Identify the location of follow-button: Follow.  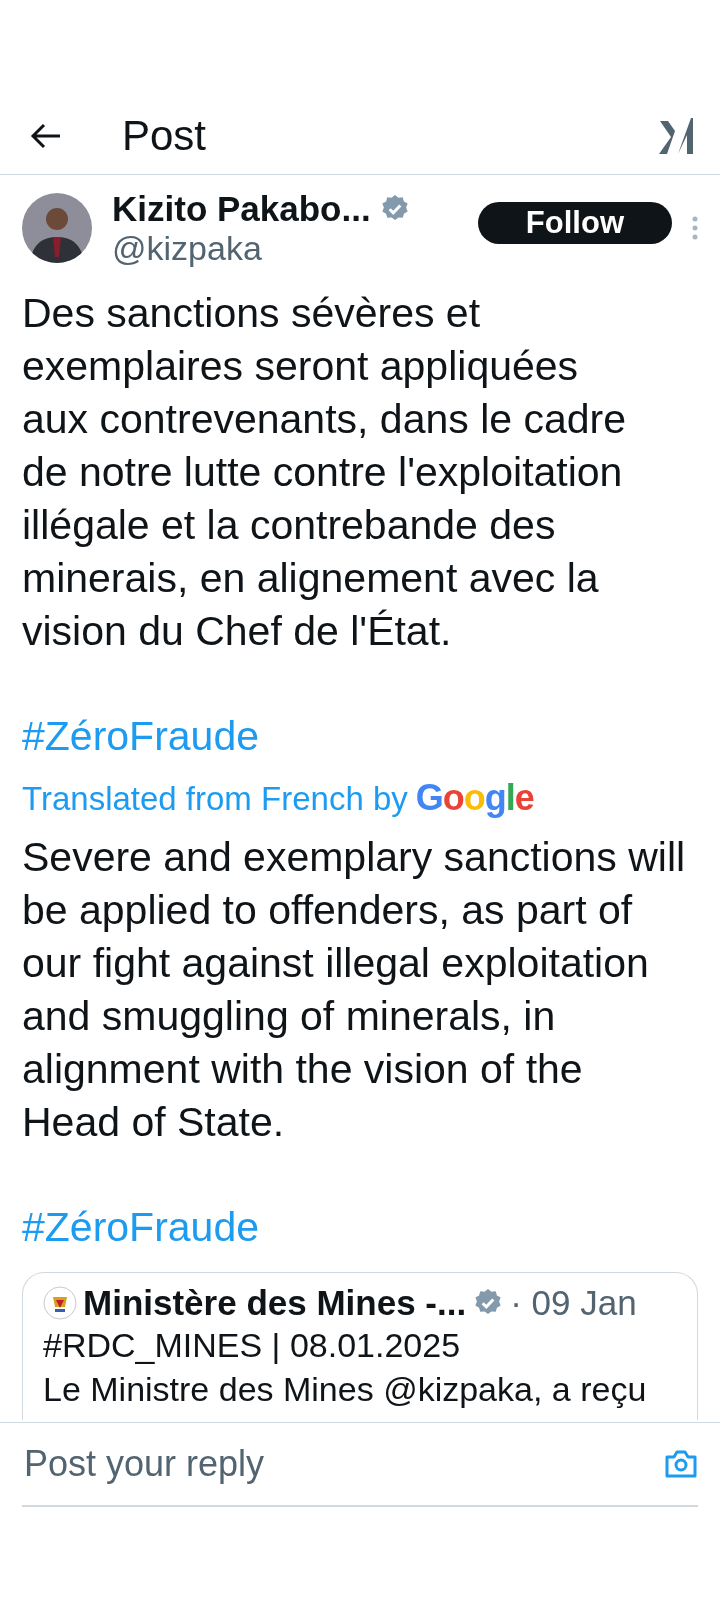
(574, 223).